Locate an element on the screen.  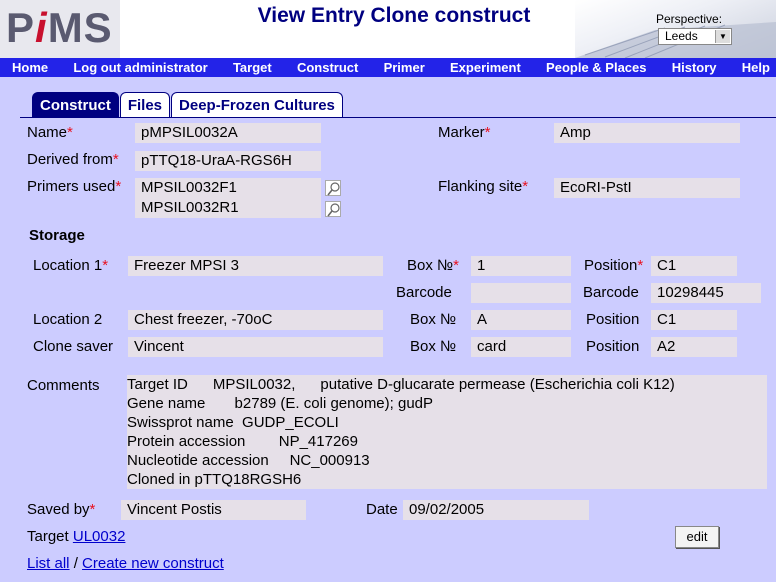
target-row: Target UL0032 is located at coordinates (76, 536).